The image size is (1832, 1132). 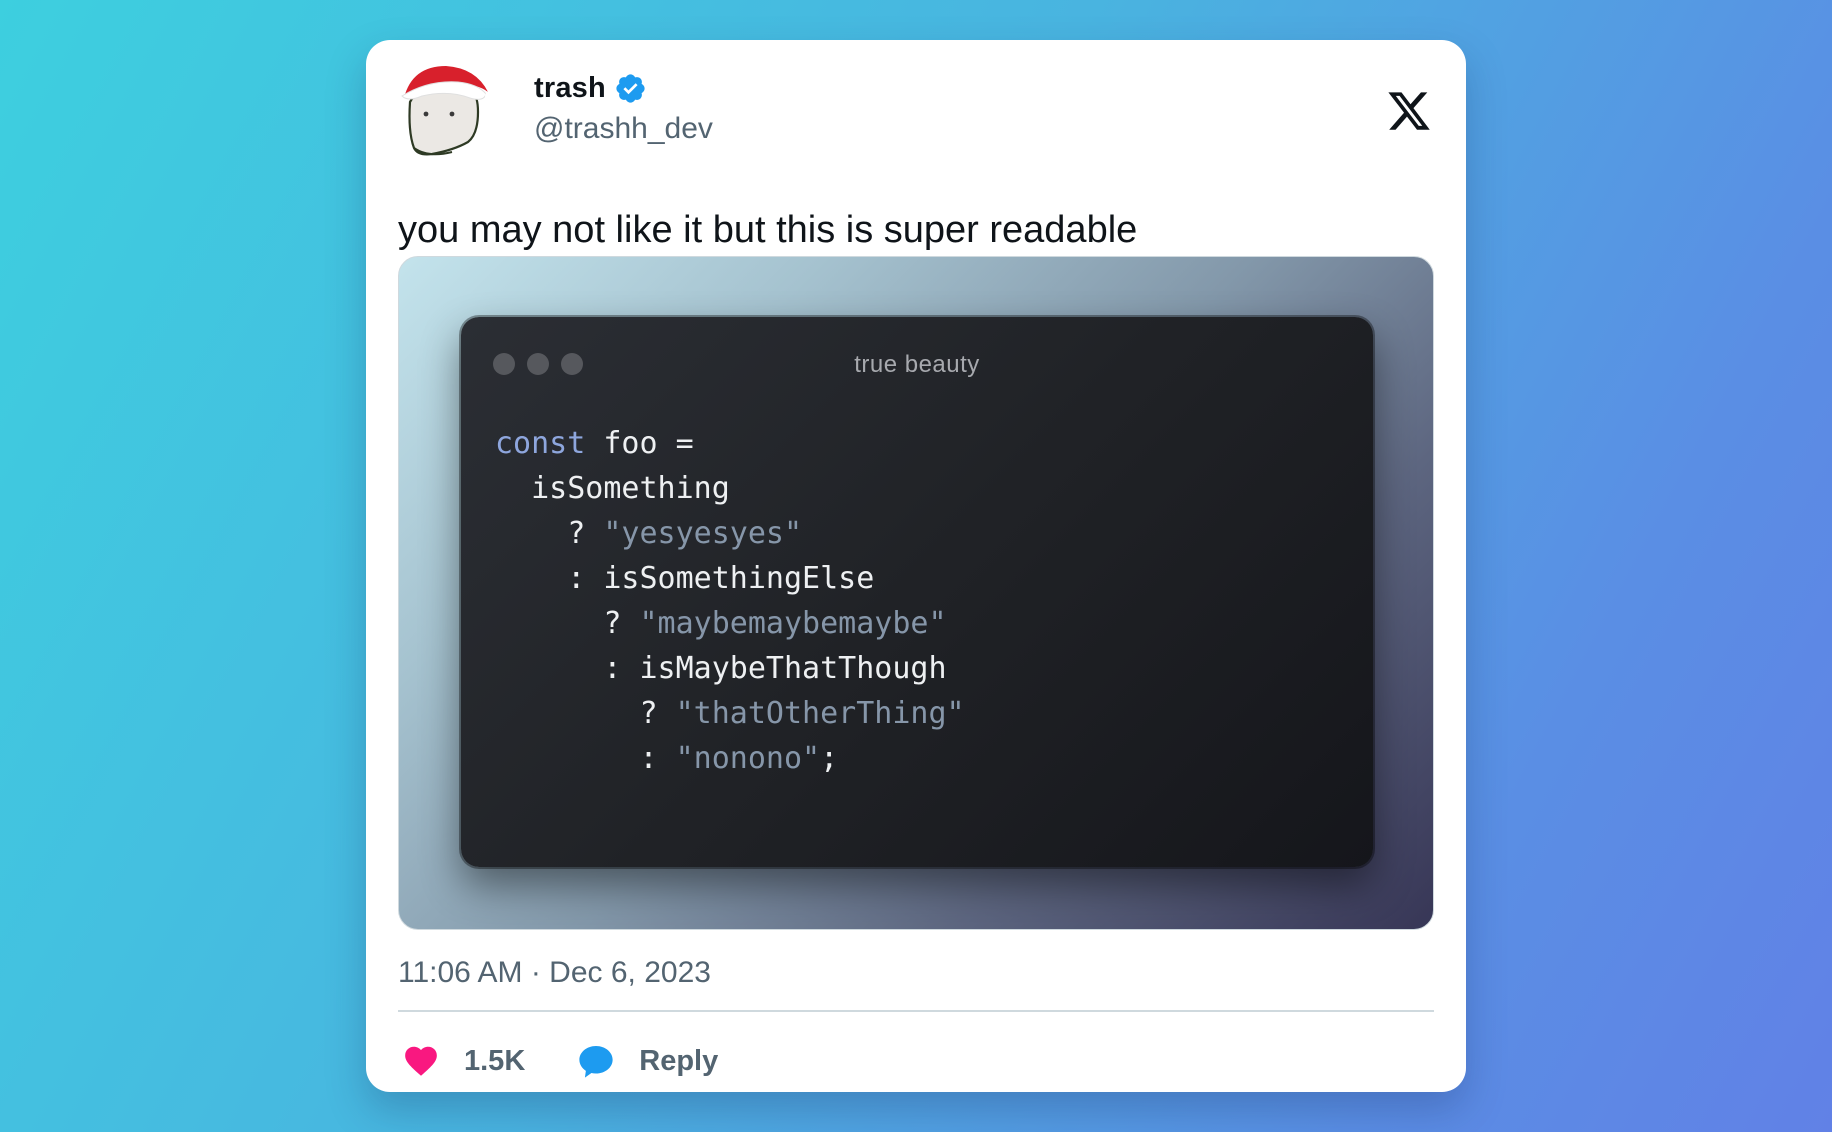 I want to click on avatar, so click(x=446, y=110).